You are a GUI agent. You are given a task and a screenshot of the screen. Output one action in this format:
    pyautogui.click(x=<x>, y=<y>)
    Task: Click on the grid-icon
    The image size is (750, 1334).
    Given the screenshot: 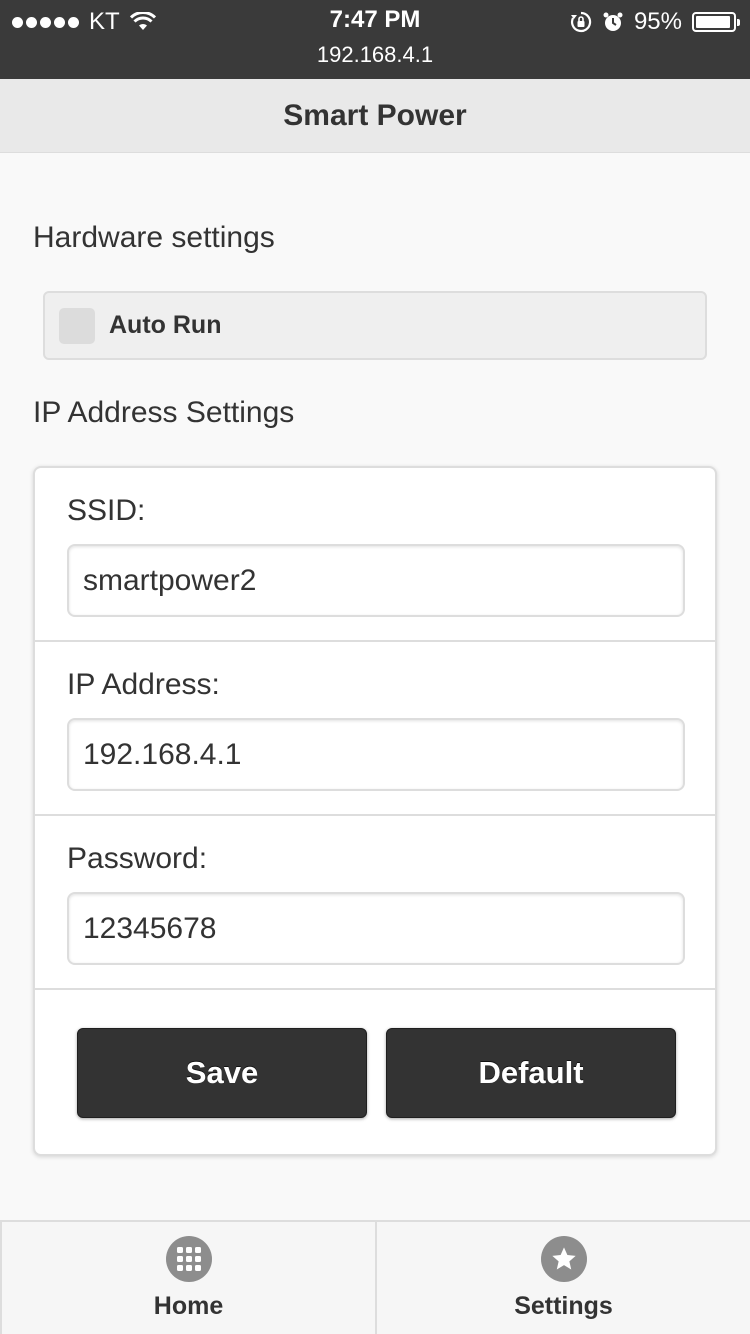 What is the action you would take?
    pyautogui.click(x=188, y=1259)
    